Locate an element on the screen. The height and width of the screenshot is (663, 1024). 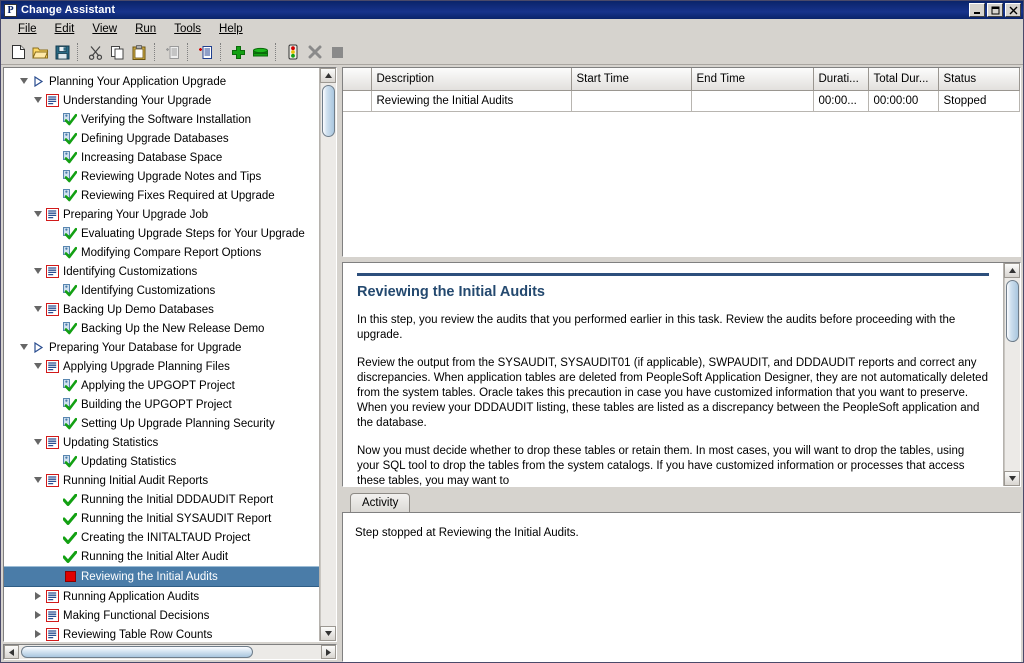
tree-item: Running the Initial DDDAUDIT Report is located at coordinates (161, 499).